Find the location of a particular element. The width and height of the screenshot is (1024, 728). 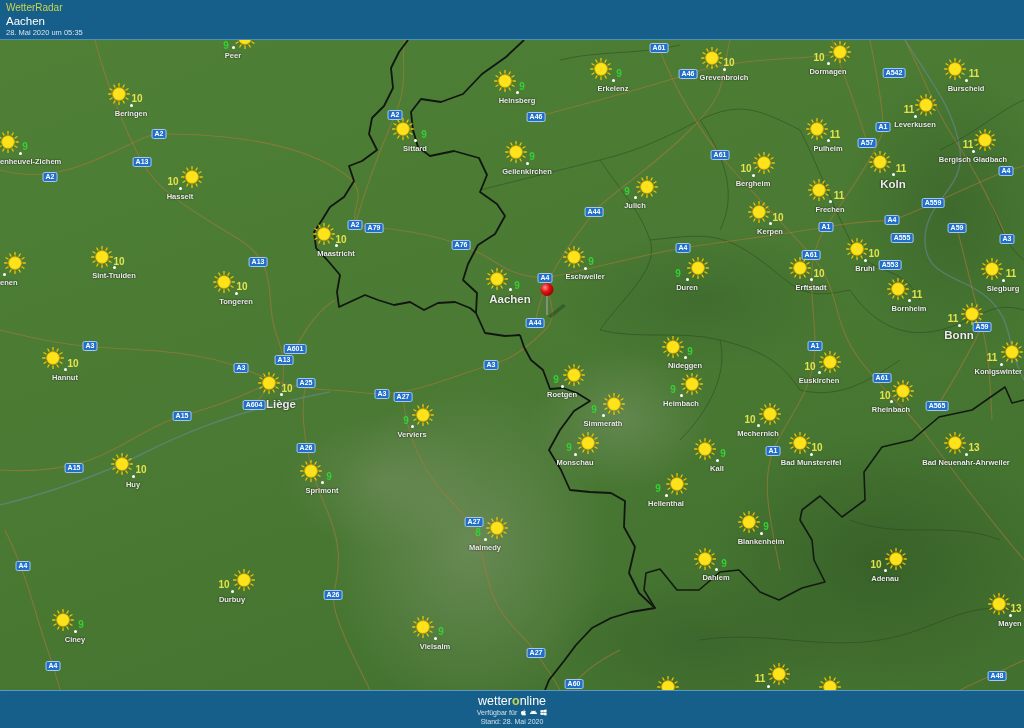

place-name: Liège is located at coordinates (281, 404).